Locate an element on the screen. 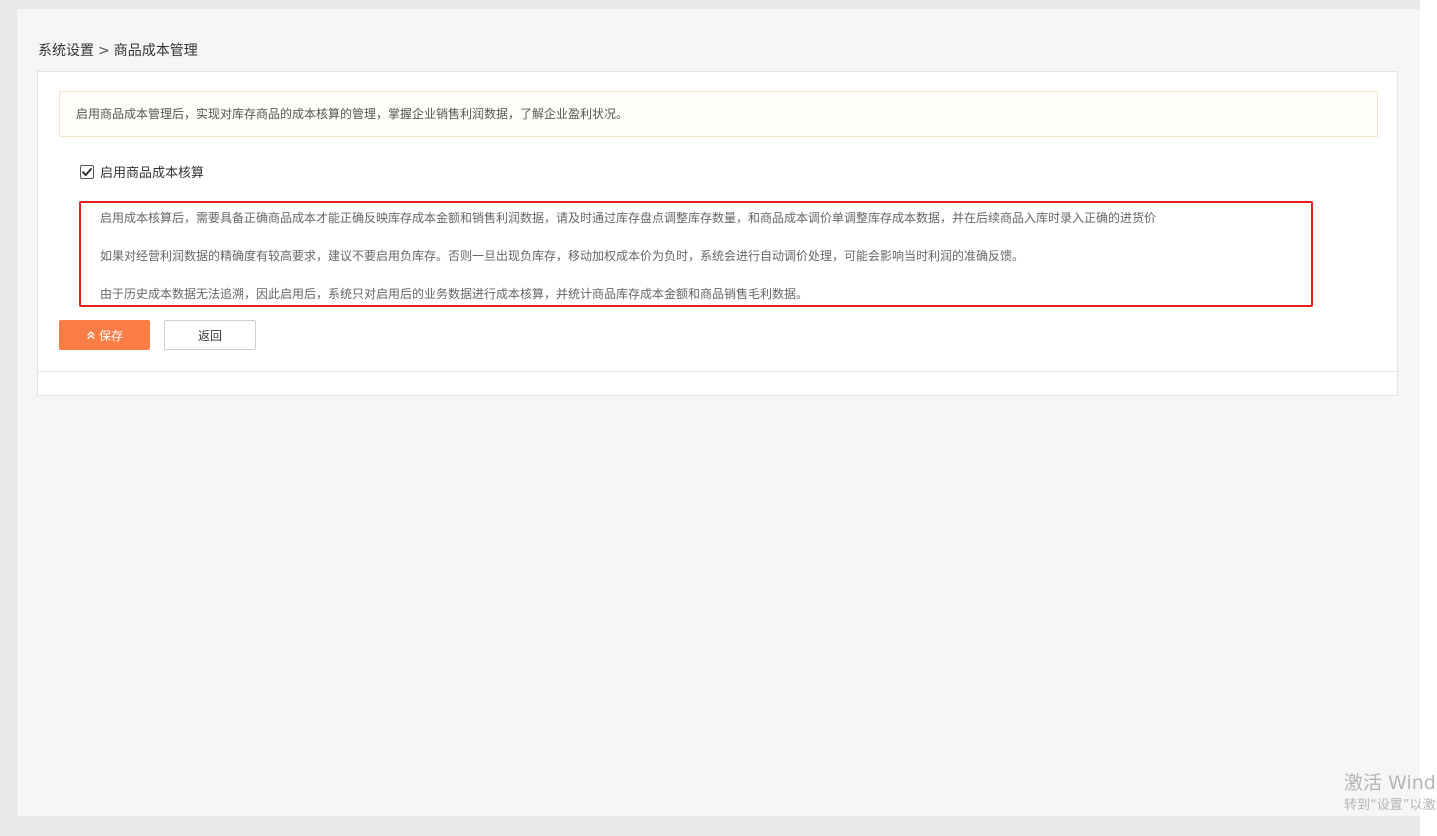 This screenshot has width=1437, height=836. breadcrumb: 系统设置 > 商品成本管理 is located at coordinates (118, 50).